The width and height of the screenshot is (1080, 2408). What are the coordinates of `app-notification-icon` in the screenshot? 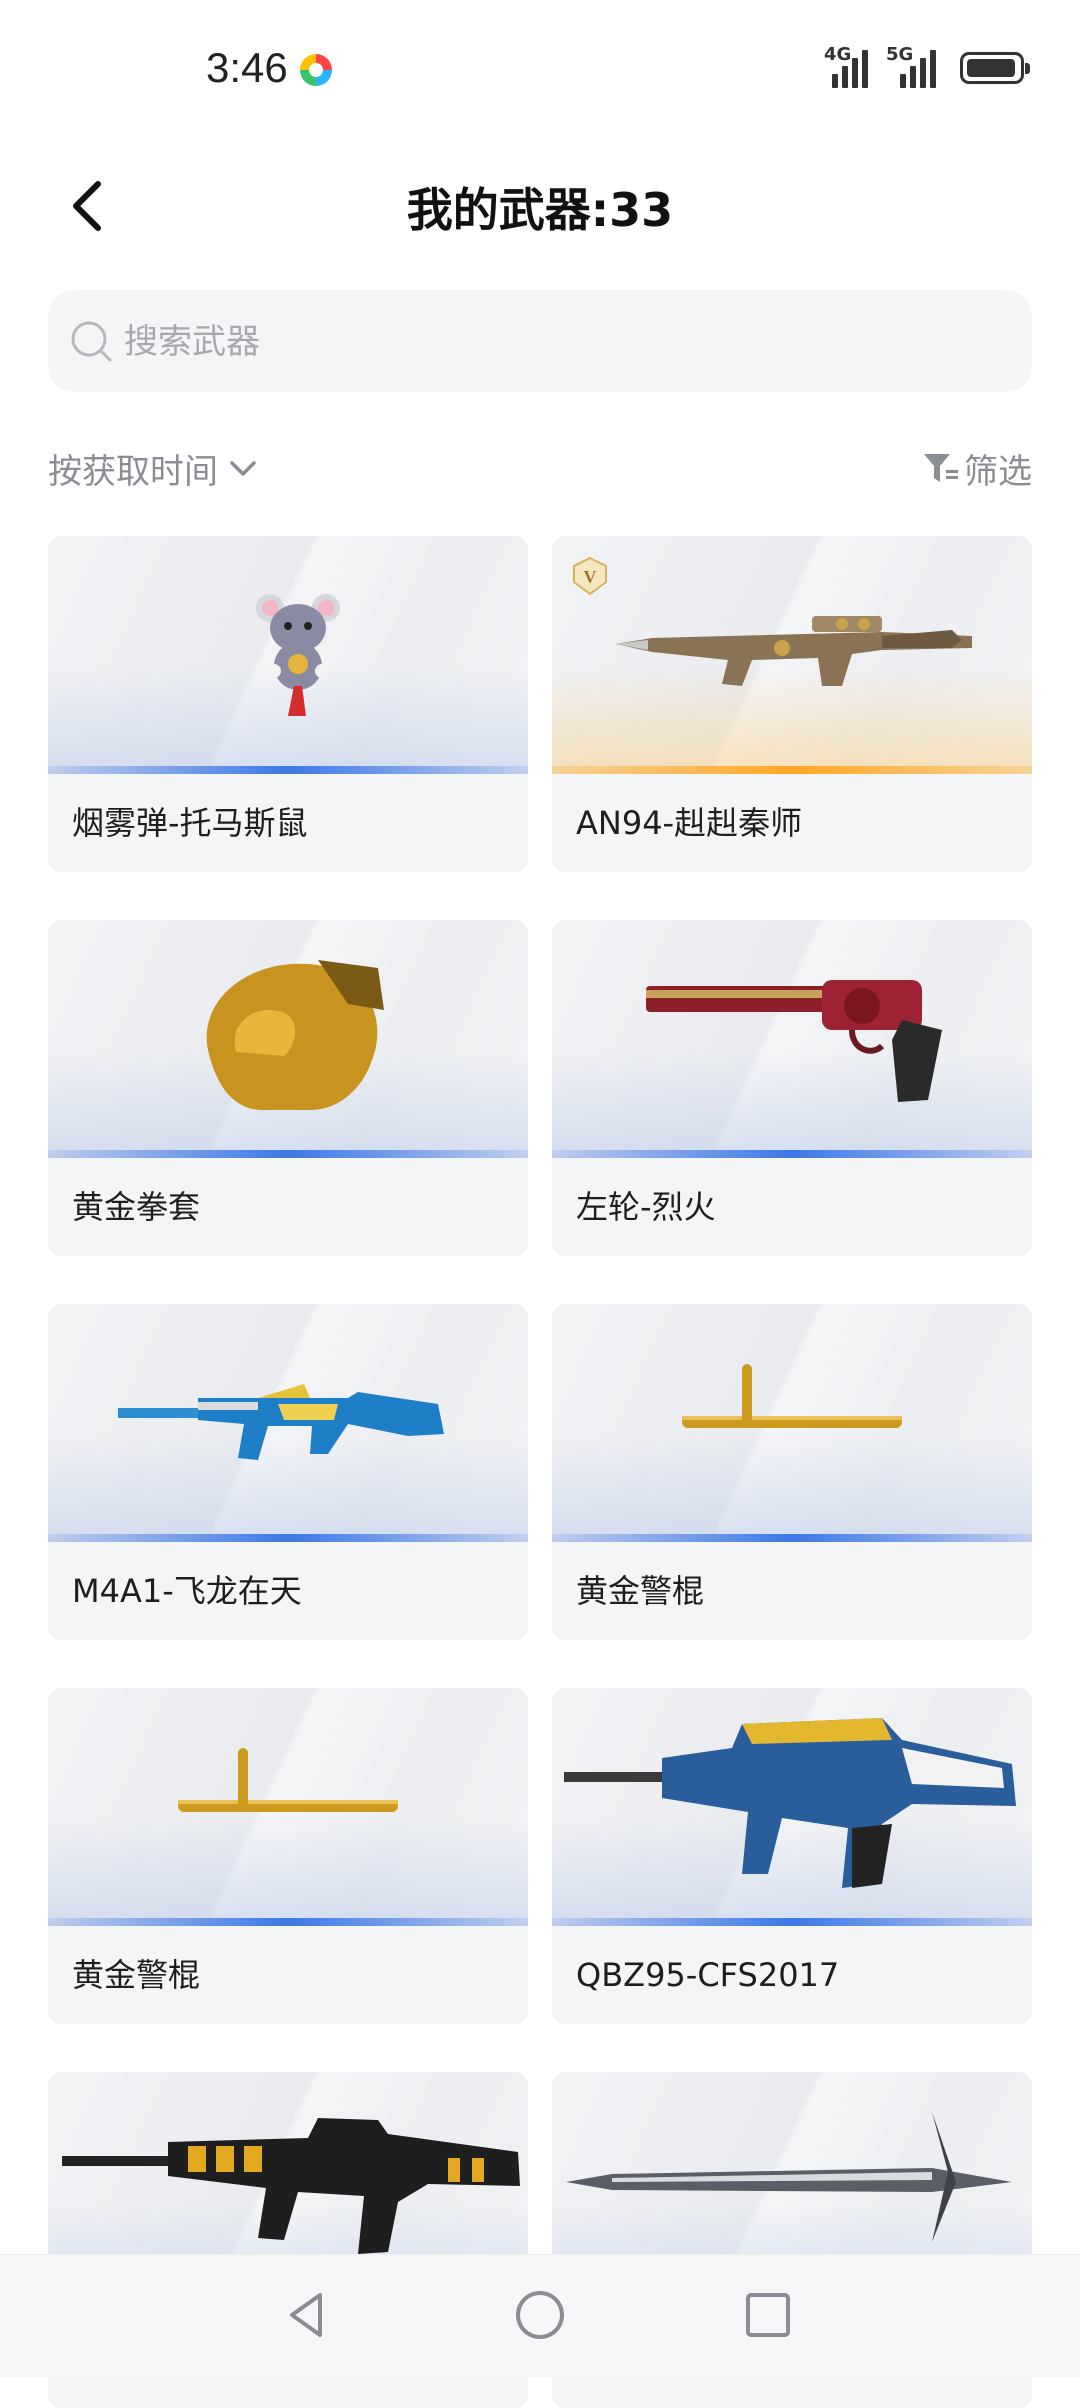 It's located at (316, 70).